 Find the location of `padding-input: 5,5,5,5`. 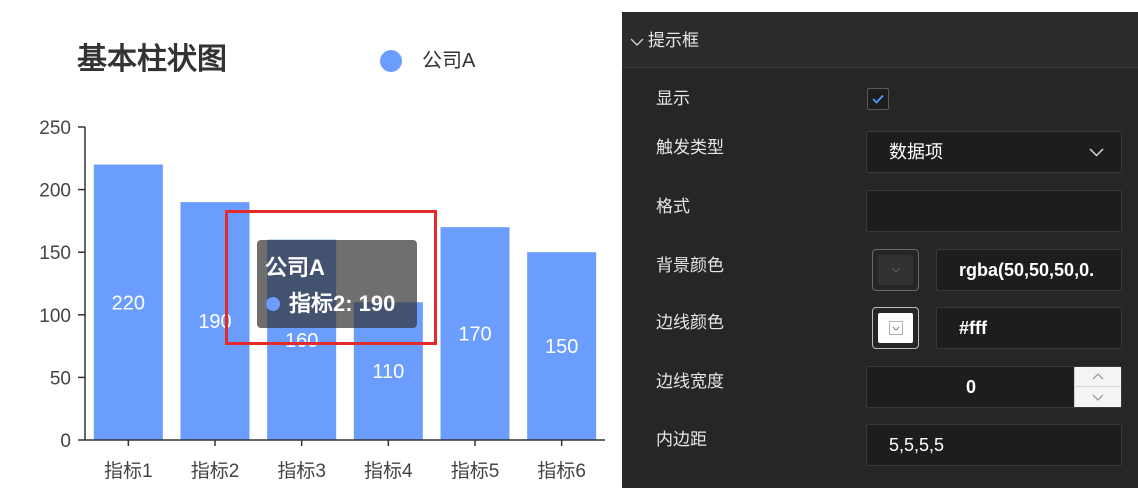

padding-input: 5,5,5,5 is located at coordinates (994, 445).